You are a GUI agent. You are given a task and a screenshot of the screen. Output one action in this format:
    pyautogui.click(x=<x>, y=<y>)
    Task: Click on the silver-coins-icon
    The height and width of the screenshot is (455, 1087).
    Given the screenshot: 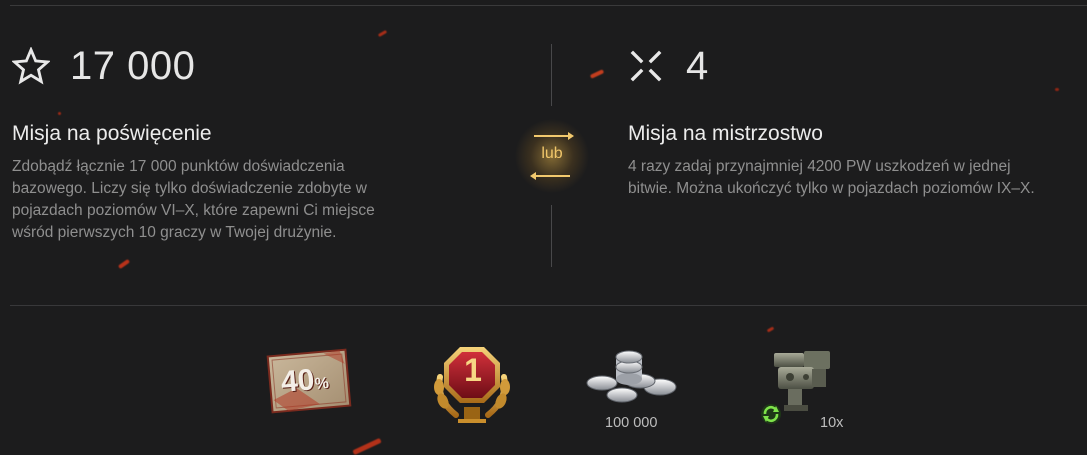 What is the action you would take?
    pyautogui.click(x=633, y=377)
    